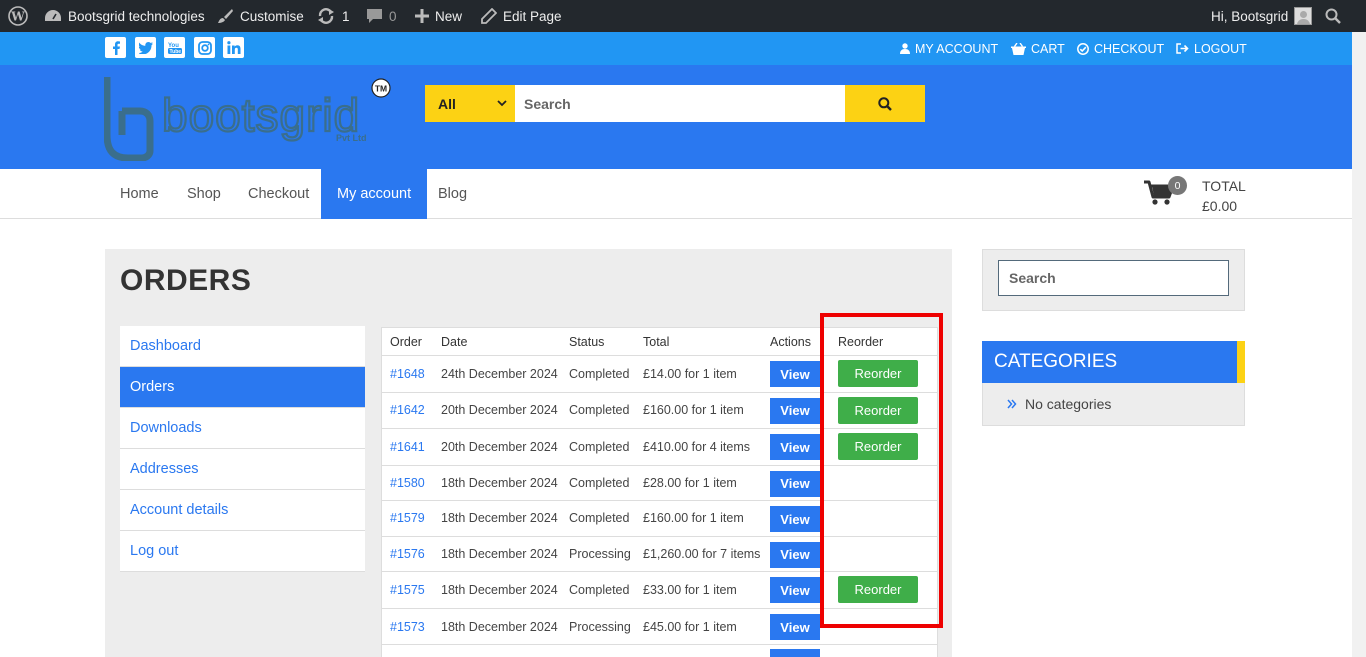 The image size is (1366, 657). What do you see at coordinates (1359, 344) in the screenshot?
I see `page-scrollbar` at bounding box center [1359, 344].